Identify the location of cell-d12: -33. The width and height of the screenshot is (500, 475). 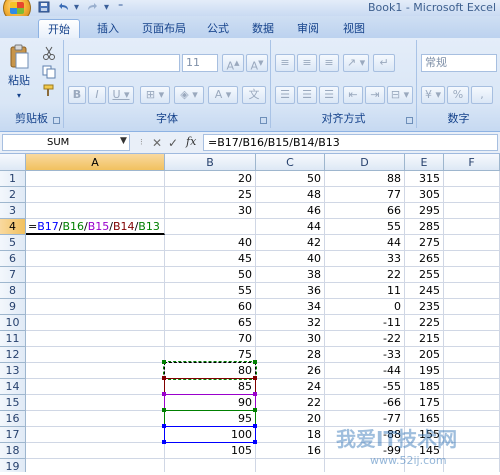
(365, 355).